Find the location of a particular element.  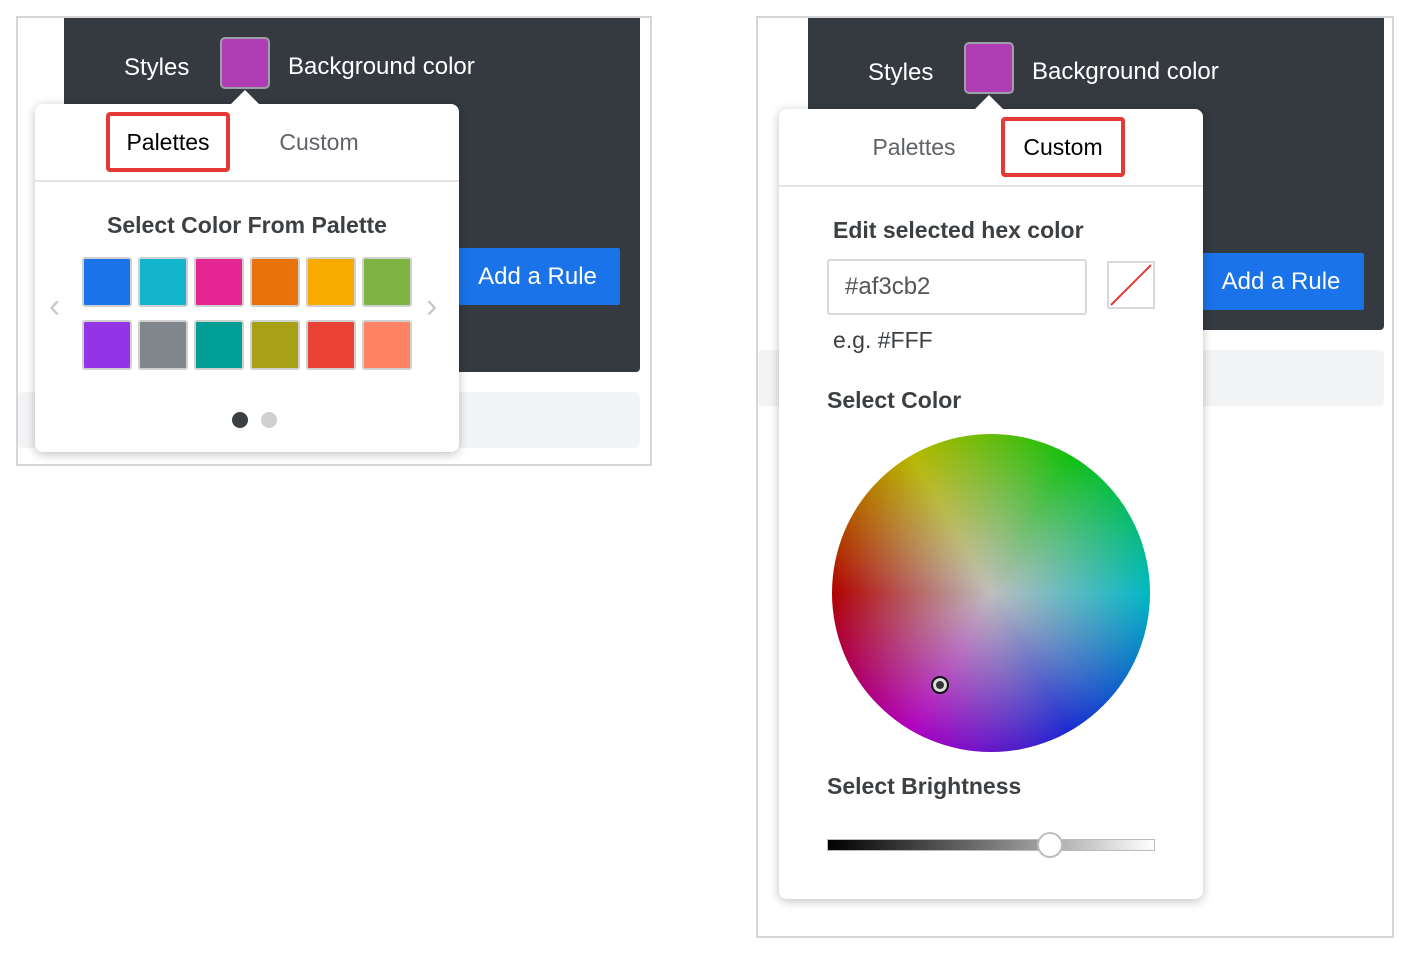

select-color-heading: Select Color is located at coordinates (894, 400).